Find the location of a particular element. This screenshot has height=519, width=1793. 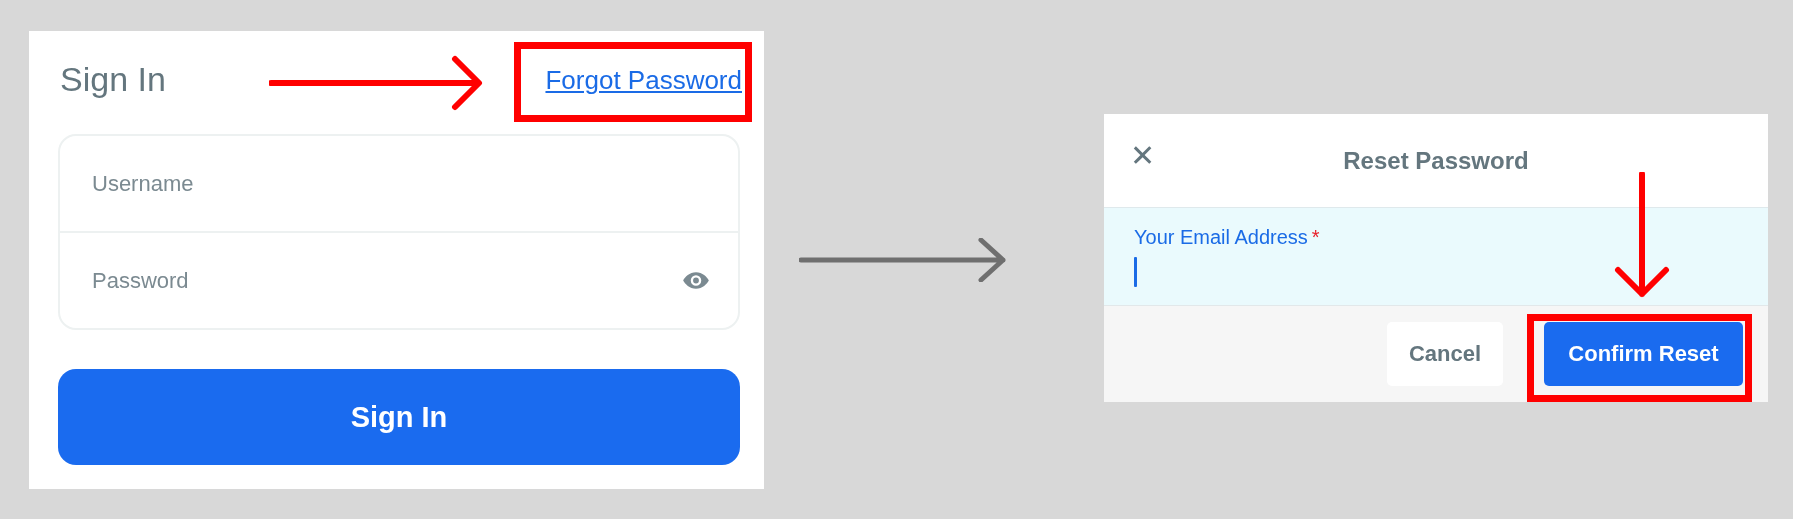

email-label: Your Email Address * is located at coordinates (1227, 237).